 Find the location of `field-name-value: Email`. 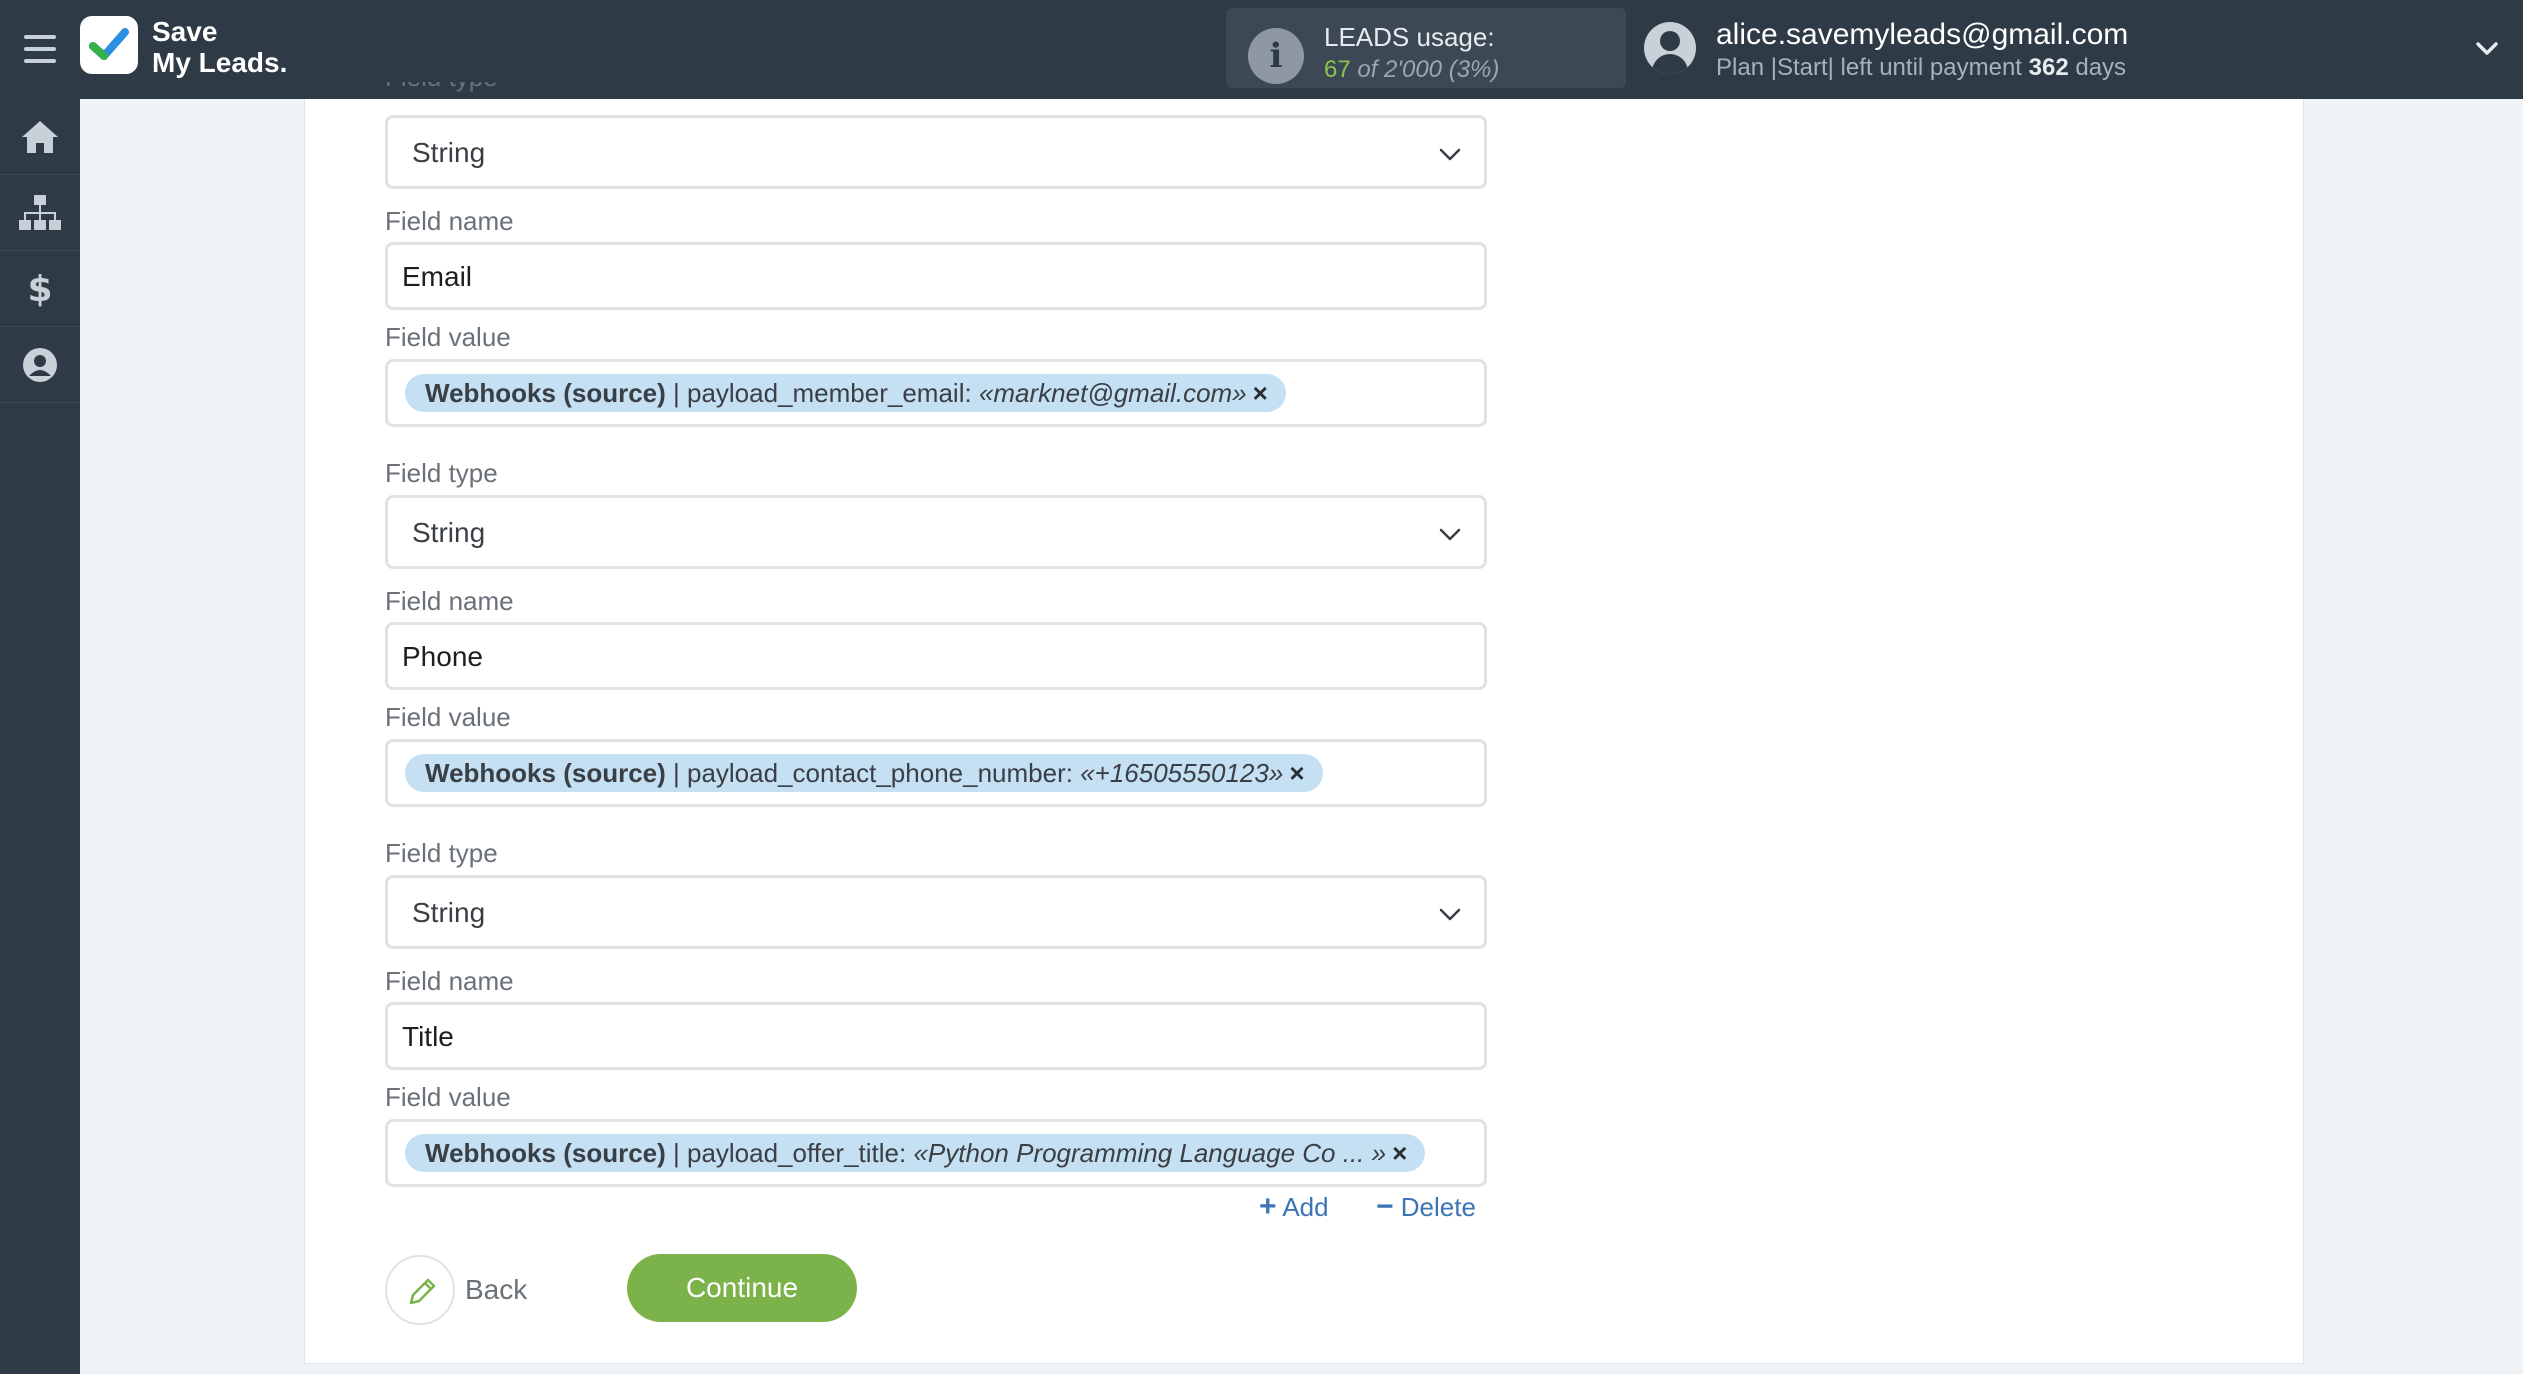

field-name-value: Email is located at coordinates (437, 276).